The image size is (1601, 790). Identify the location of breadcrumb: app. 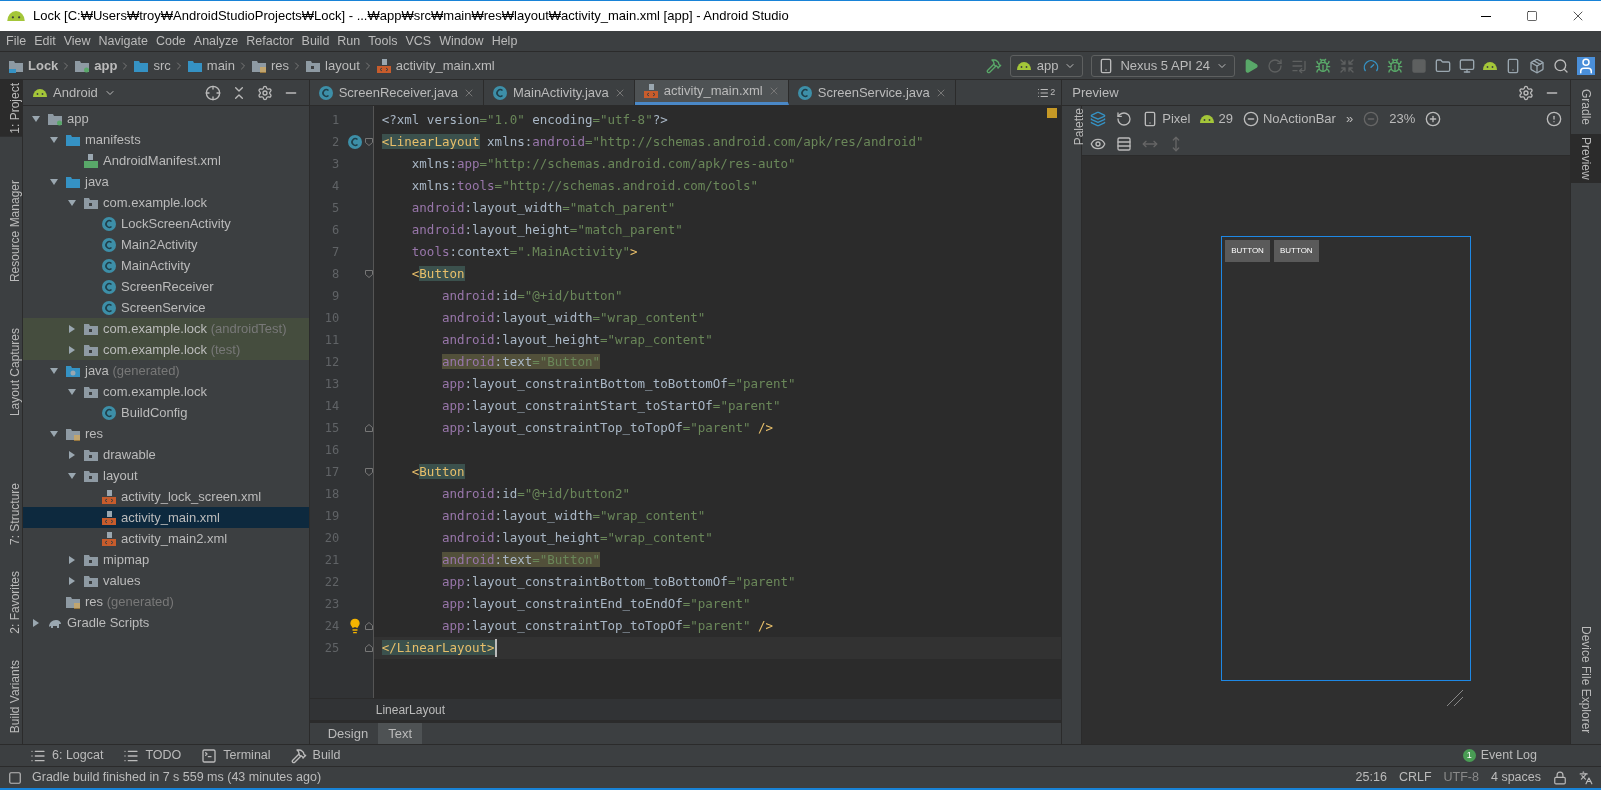
(96, 65).